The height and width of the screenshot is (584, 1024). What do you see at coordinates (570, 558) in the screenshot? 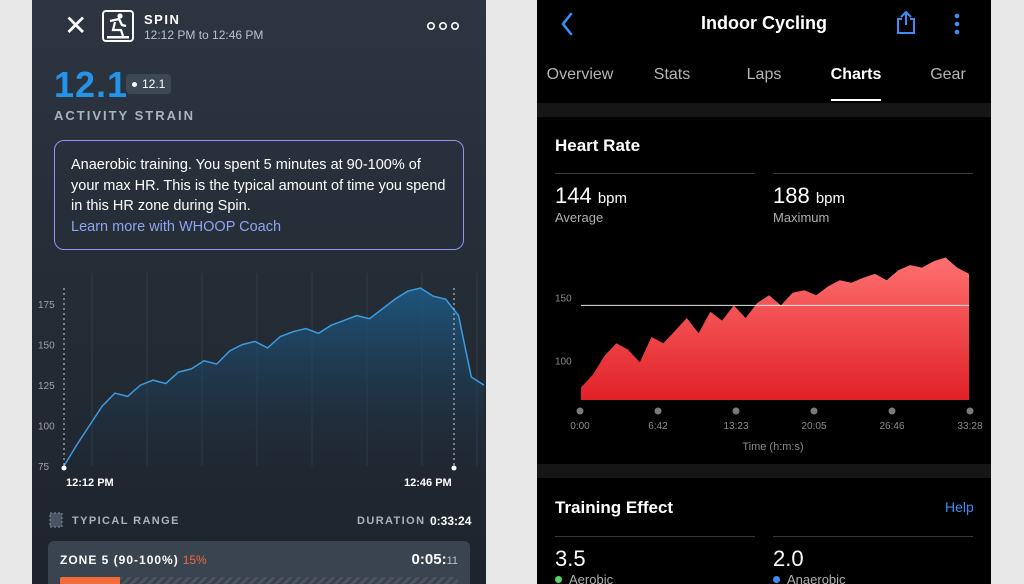
I see `aerobic-value: 3.5` at bounding box center [570, 558].